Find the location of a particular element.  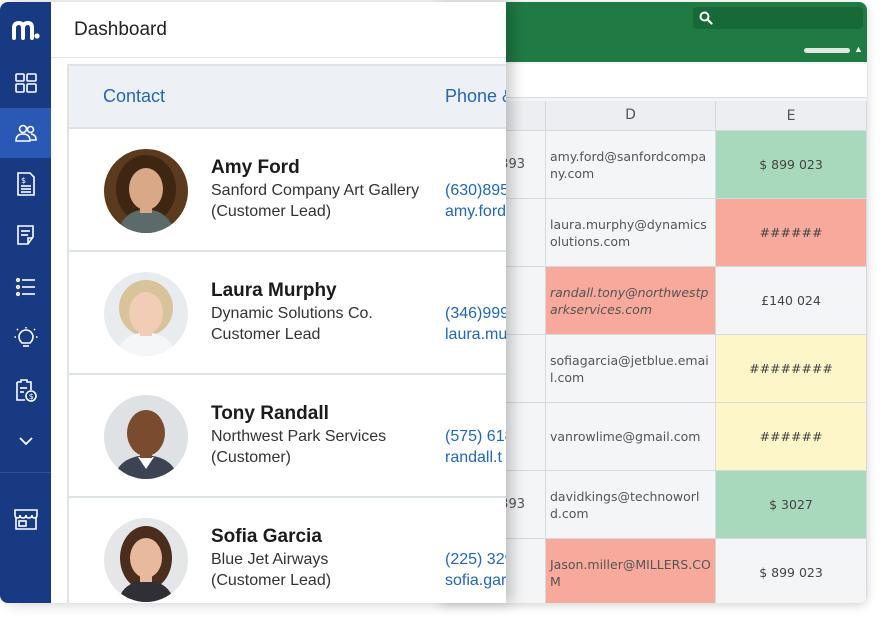

search-icon is located at coordinates (706, 18).